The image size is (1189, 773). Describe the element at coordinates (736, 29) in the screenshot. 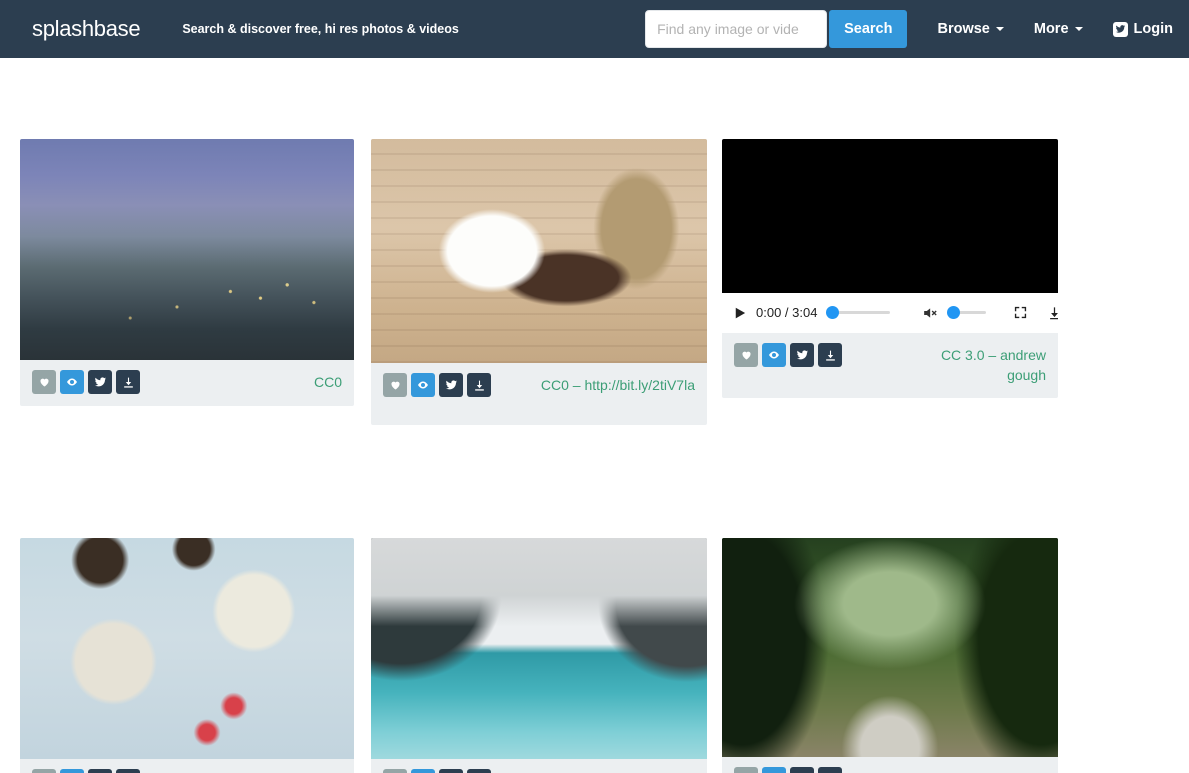

I see `search-input` at that location.